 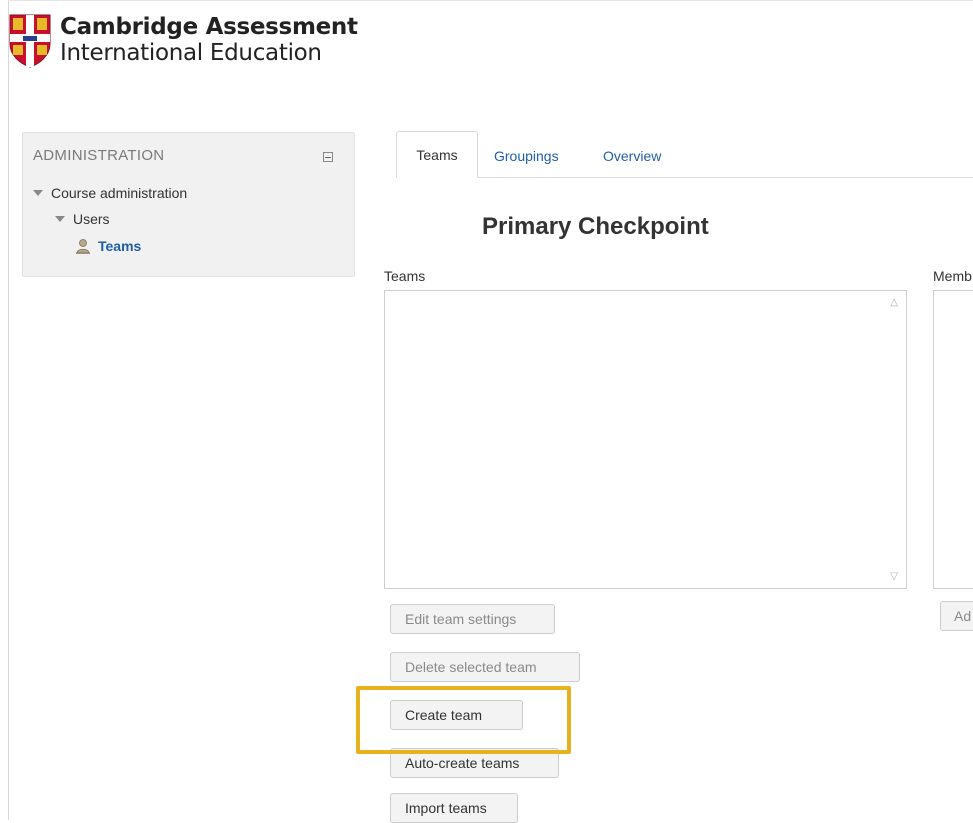 What do you see at coordinates (99, 155) in the screenshot?
I see `administration-title: ADMINISTRATION` at bounding box center [99, 155].